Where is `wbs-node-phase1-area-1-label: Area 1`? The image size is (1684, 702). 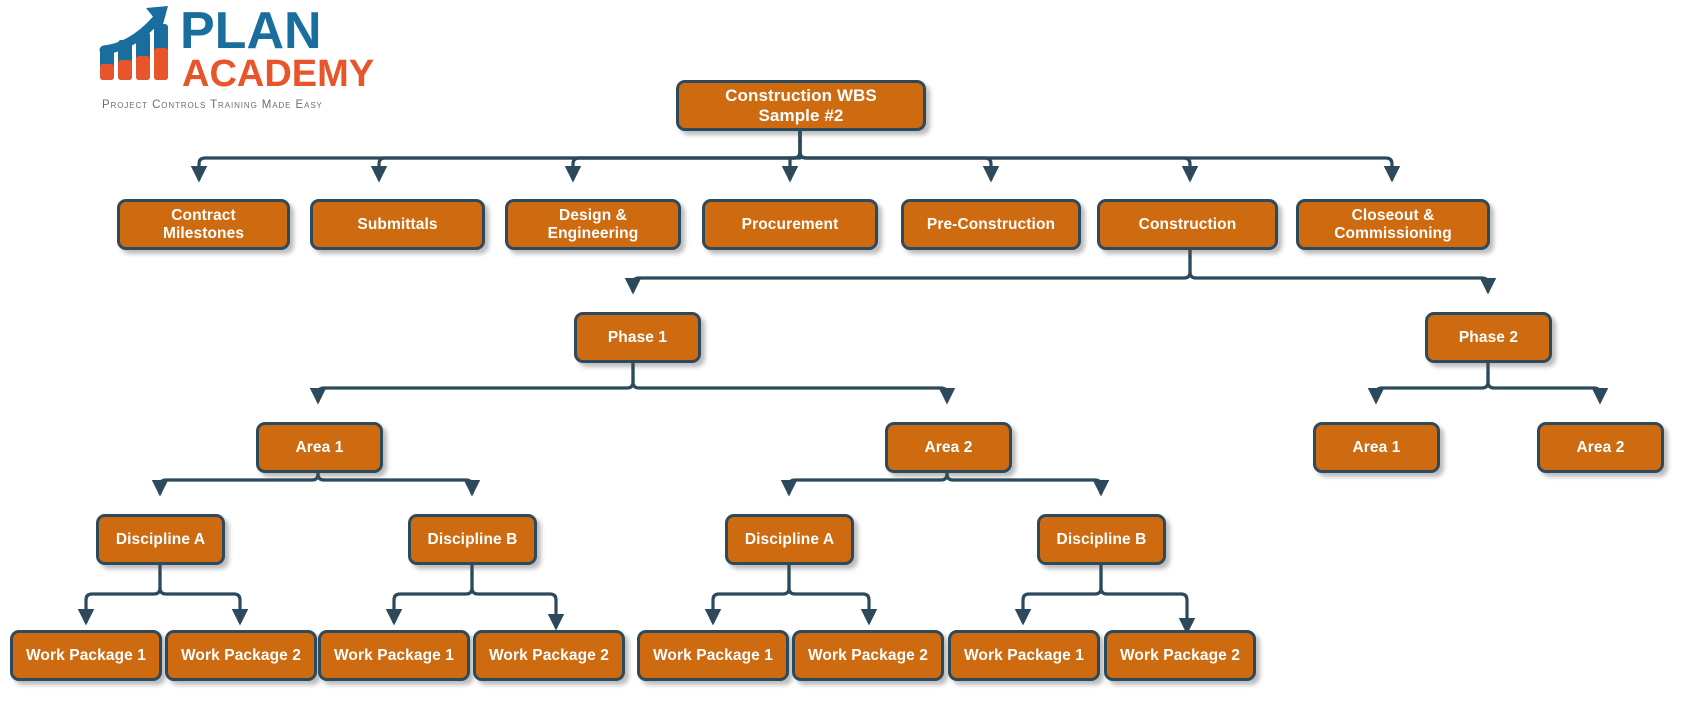
wbs-node-phase1-area-1-label: Area 1 is located at coordinates (319, 447).